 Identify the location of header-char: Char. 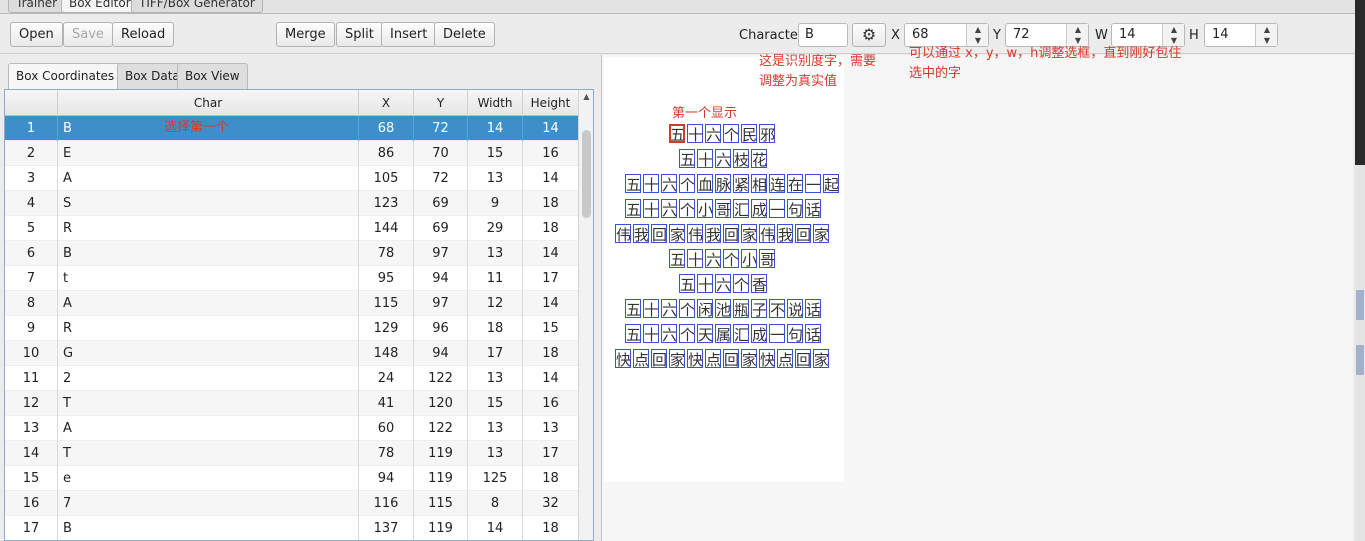
(208, 103).